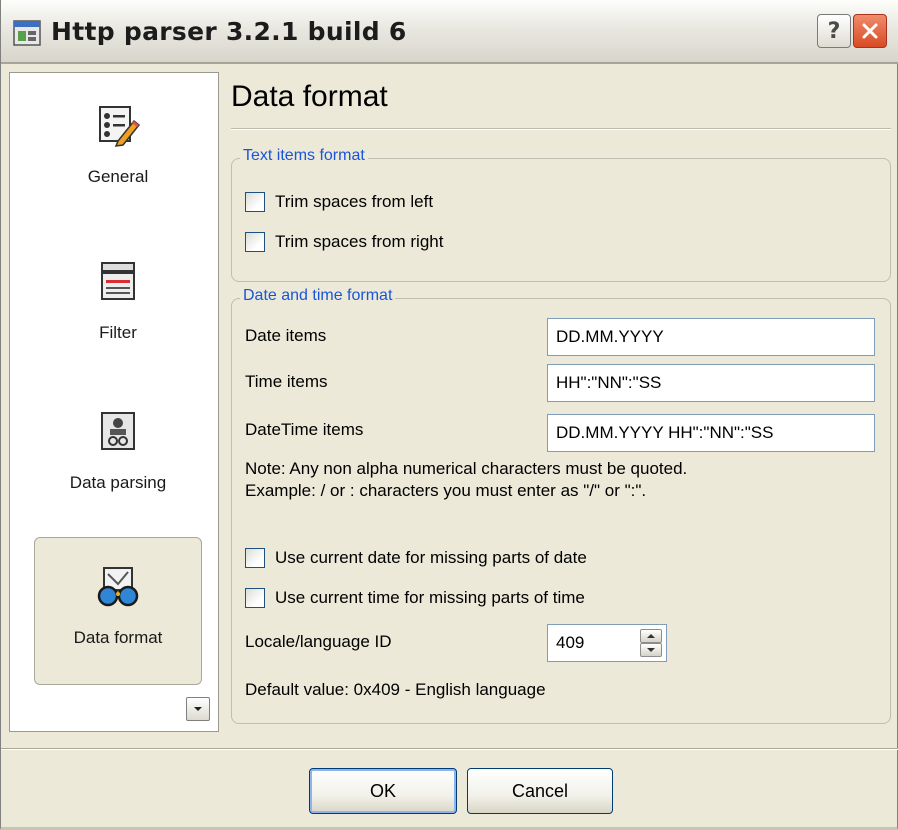  Describe the element at coordinates (118, 611) in the screenshot. I see `sidebar-item-data-format: Data format` at that location.